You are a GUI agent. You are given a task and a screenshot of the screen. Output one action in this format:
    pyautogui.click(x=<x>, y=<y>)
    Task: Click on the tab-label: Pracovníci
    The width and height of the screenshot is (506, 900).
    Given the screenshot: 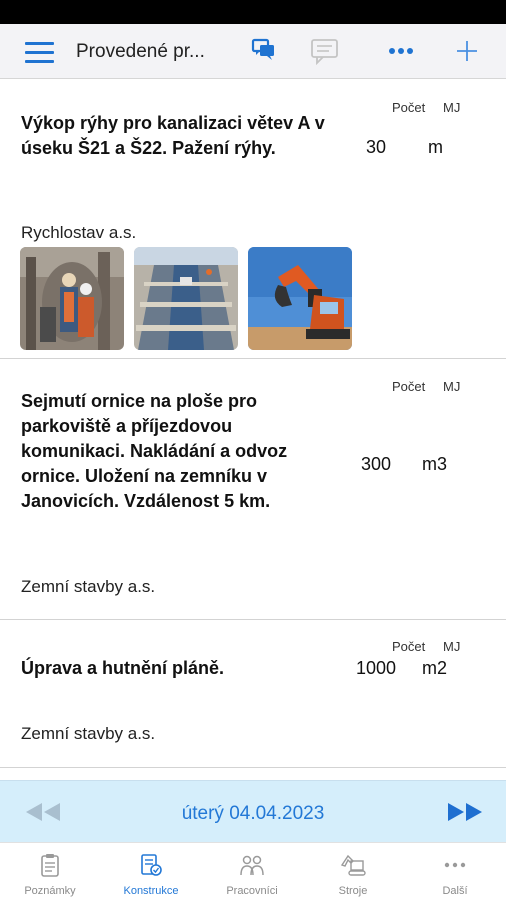 What is the action you would take?
    pyautogui.click(x=252, y=891)
    